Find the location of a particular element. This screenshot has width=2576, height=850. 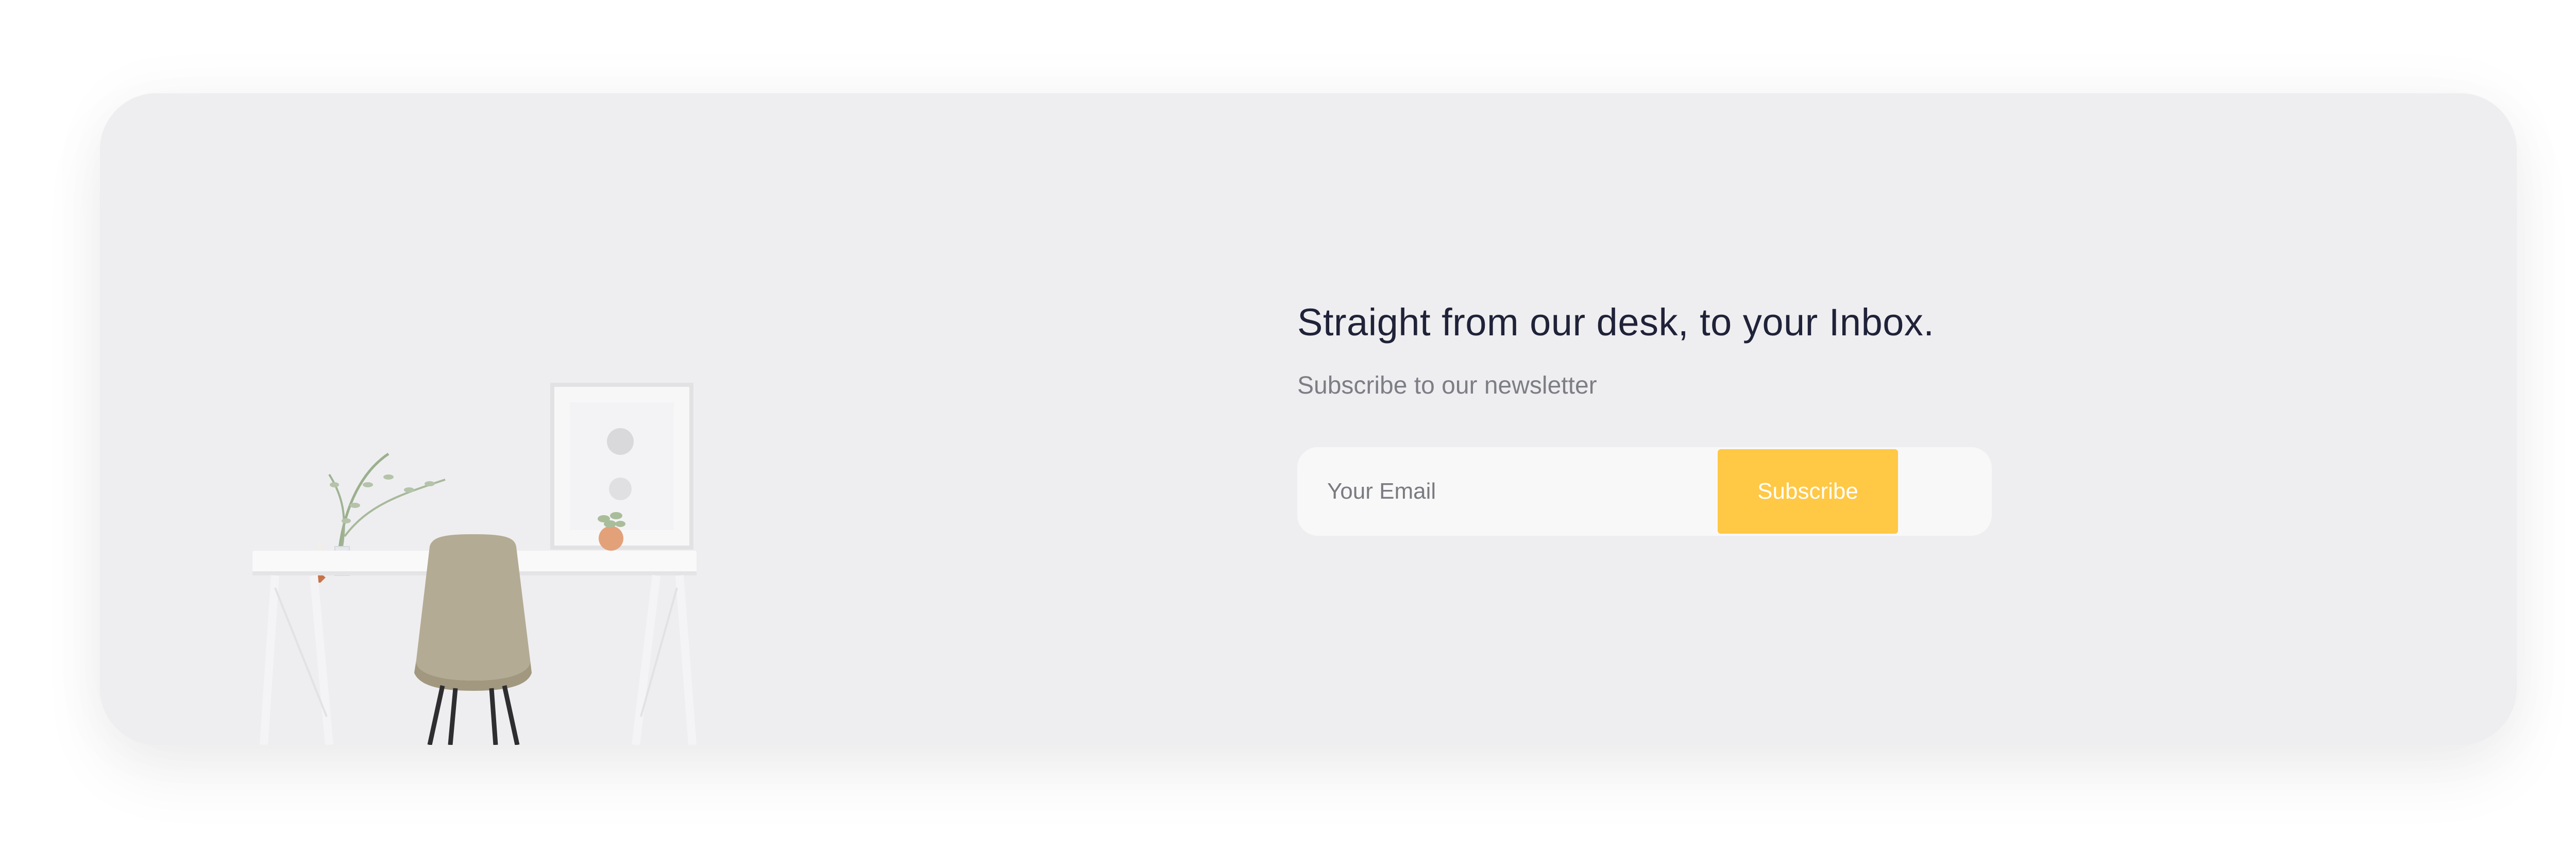

email-input is located at coordinates (1508, 491).